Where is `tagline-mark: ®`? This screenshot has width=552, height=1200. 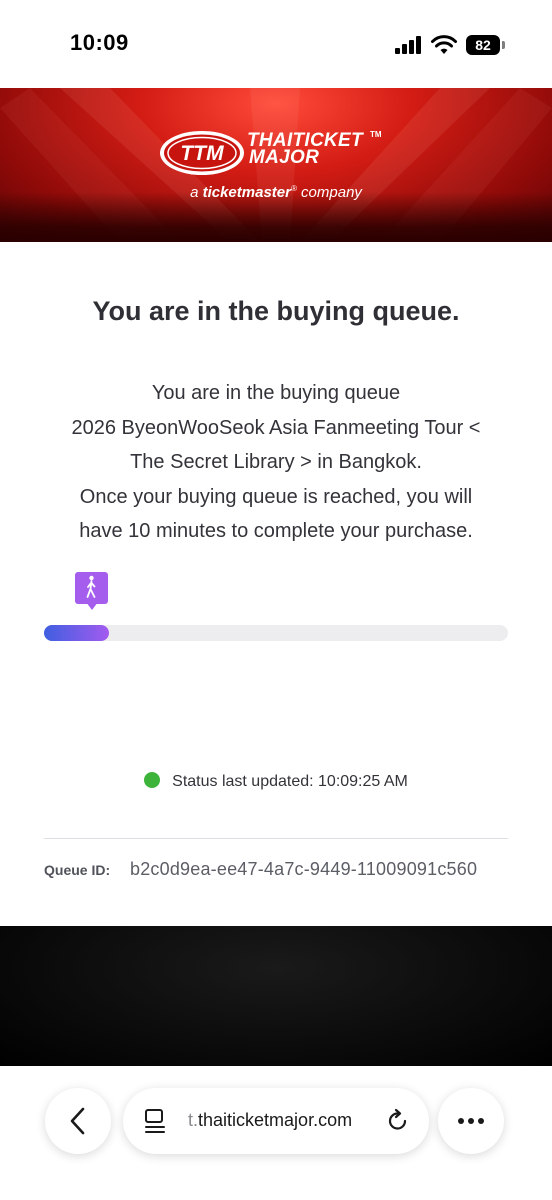 tagline-mark: ® is located at coordinates (293, 188).